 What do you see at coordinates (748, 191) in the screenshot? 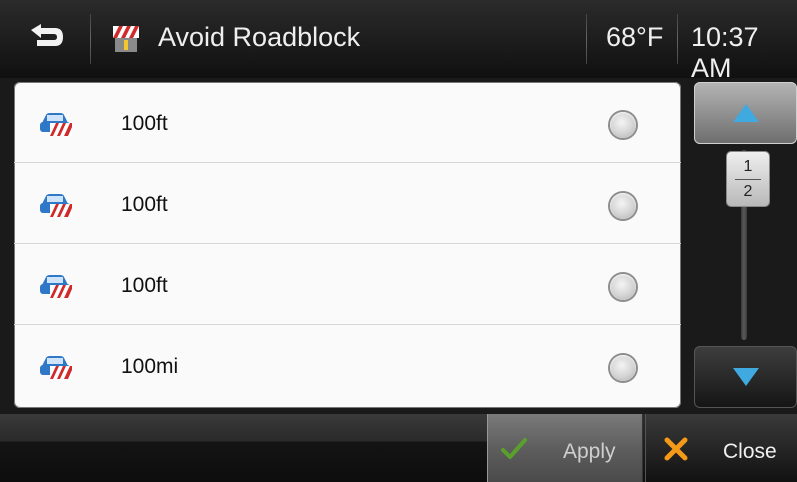
I see `total-pages: 2` at bounding box center [748, 191].